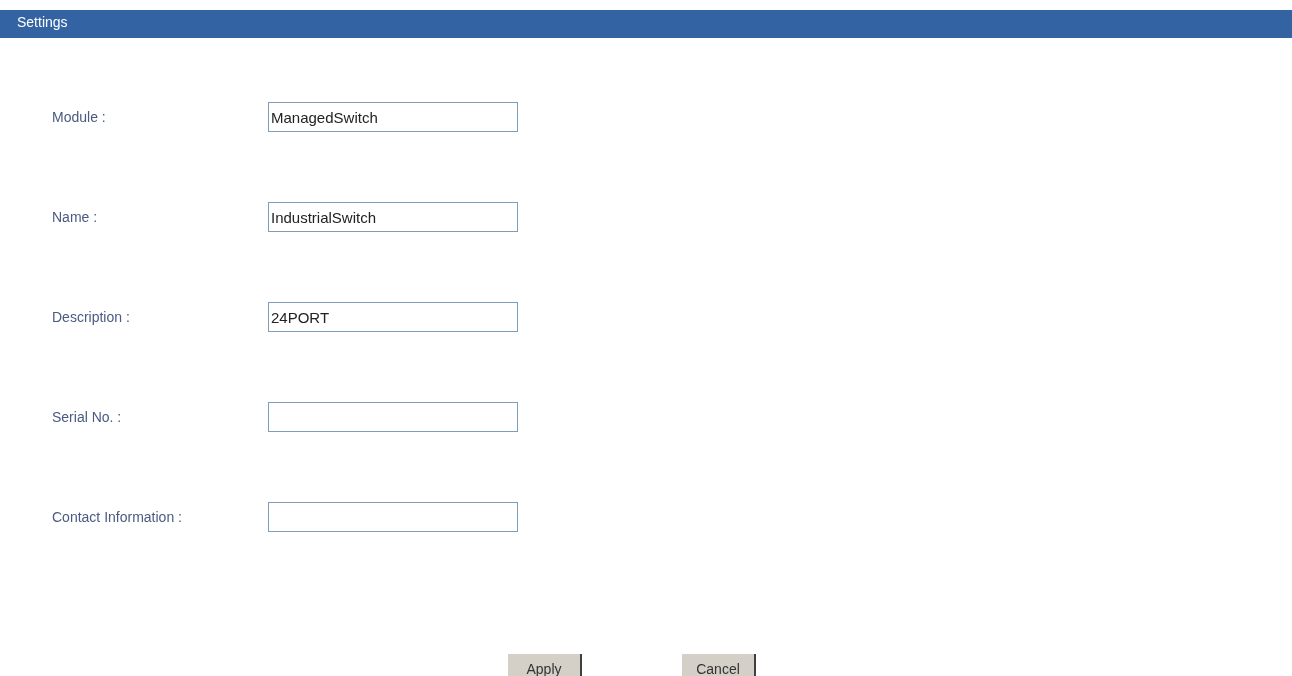 This screenshot has width=1292, height=676. I want to click on field-label: Serial No. :, so click(87, 417).